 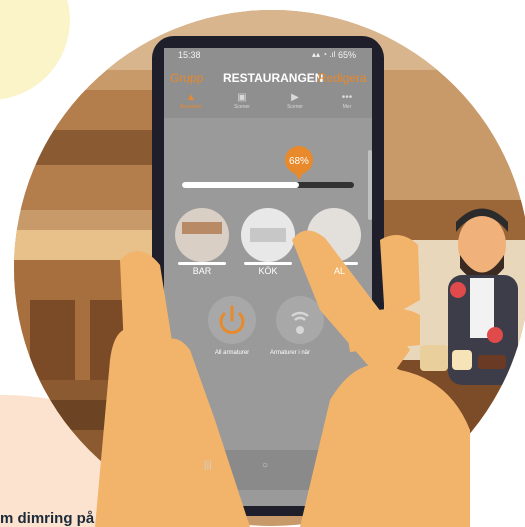 What do you see at coordinates (290, 353) in the screenshot?
I see `nearby-lights-label: Armaturer i när` at bounding box center [290, 353].